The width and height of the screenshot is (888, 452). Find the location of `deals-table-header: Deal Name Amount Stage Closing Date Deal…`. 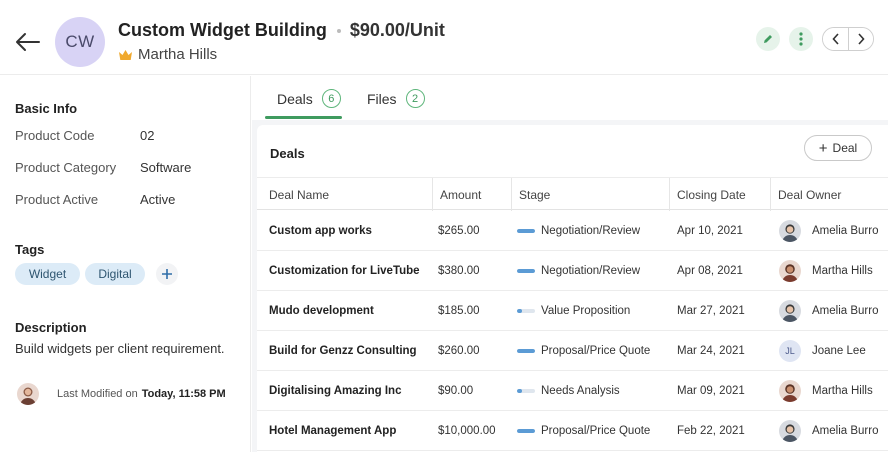

deals-table-header: Deal Name Amount Stage Closing Date Deal… is located at coordinates (572, 194).